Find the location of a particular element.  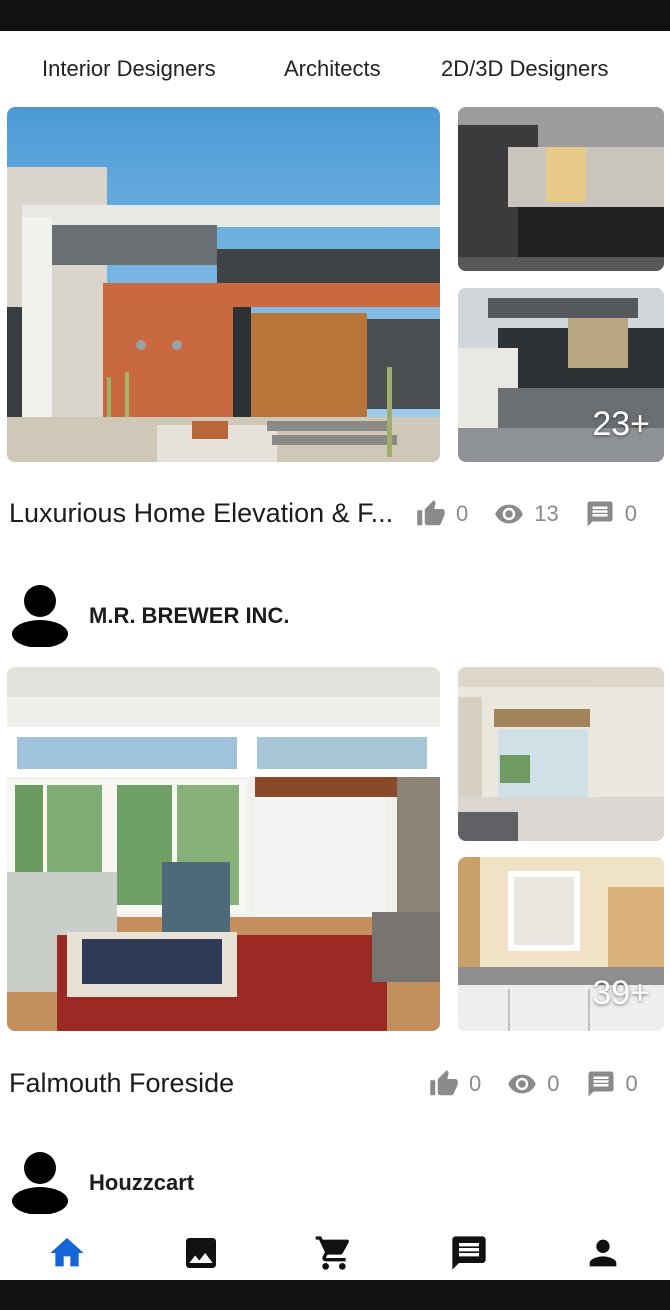

person-icon is located at coordinates (603, 1253).